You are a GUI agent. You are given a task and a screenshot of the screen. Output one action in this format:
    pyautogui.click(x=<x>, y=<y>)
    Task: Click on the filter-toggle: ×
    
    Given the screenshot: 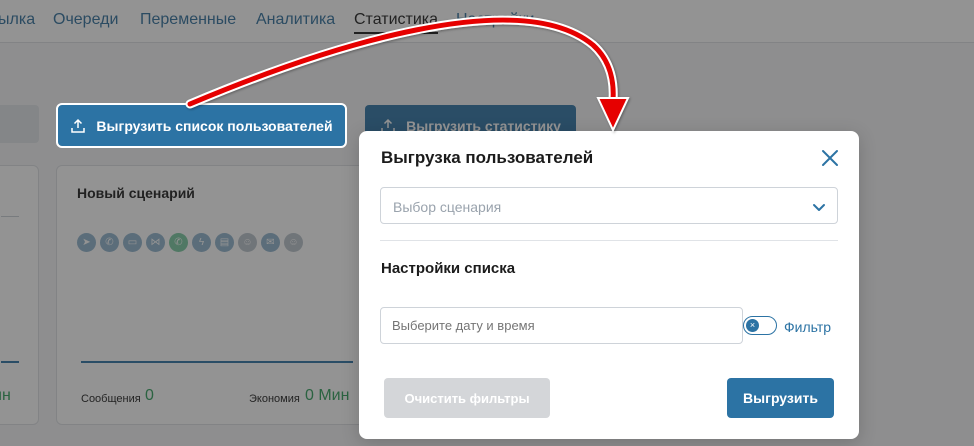 What is the action you would take?
    pyautogui.click(x=760, y=325)
    